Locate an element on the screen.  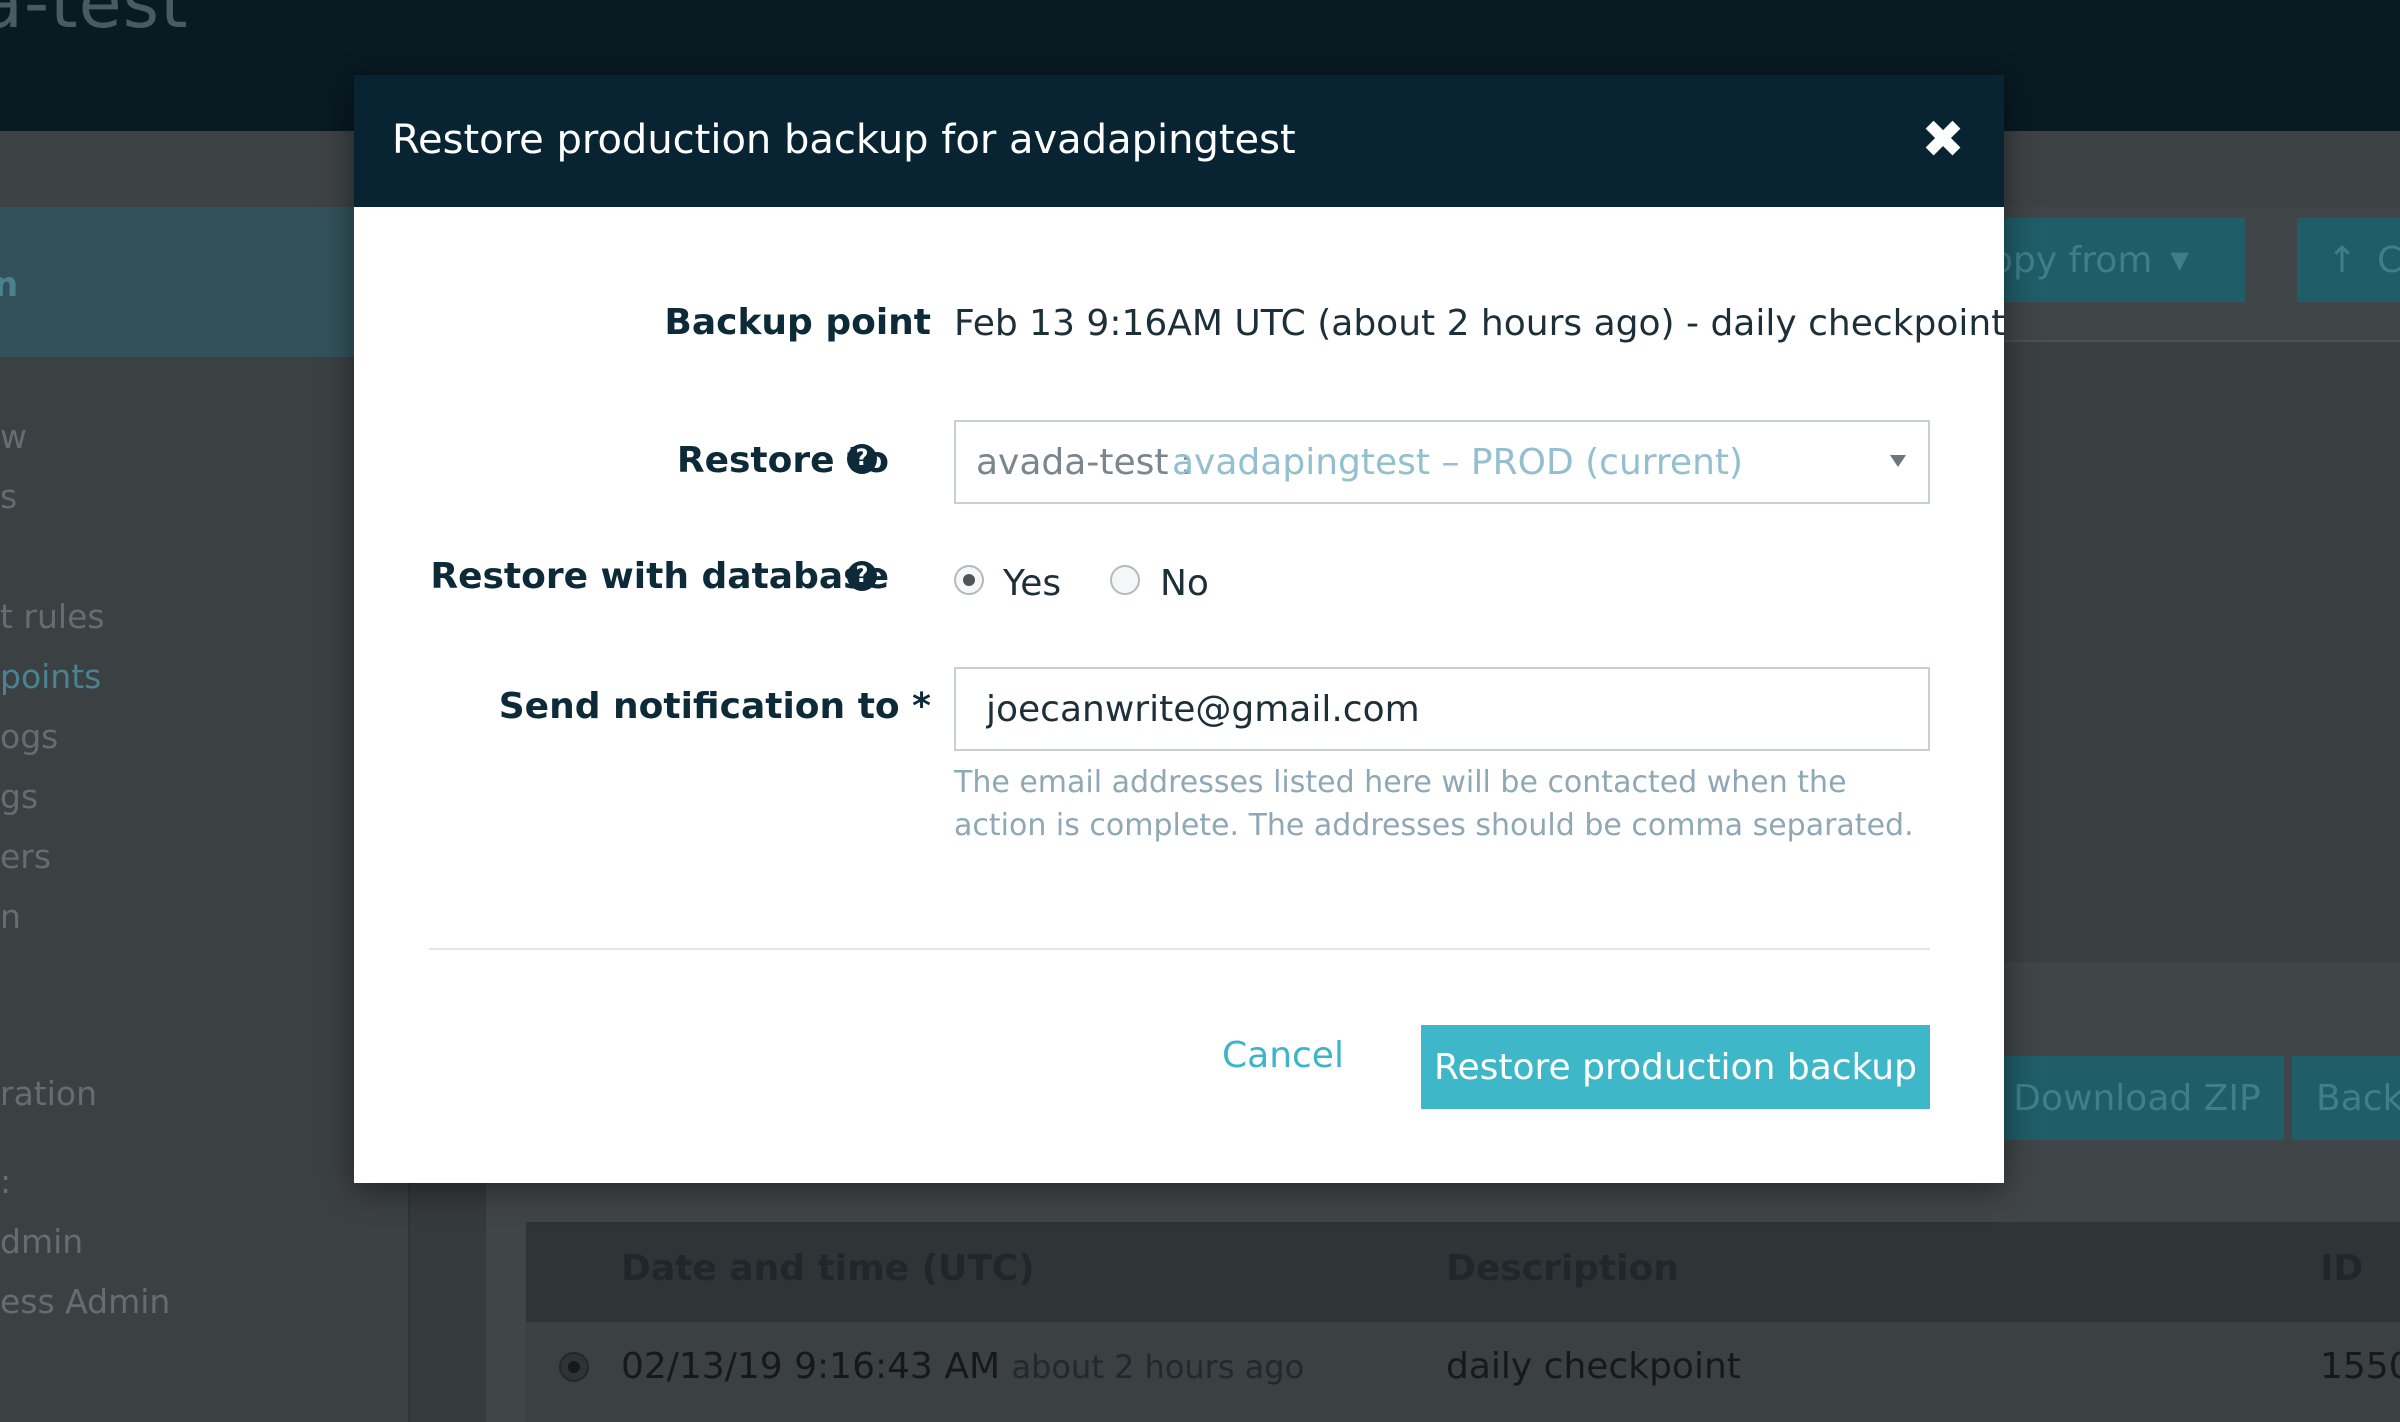
send-notification-label: Send notification to * is located at coordinates (714, 706).